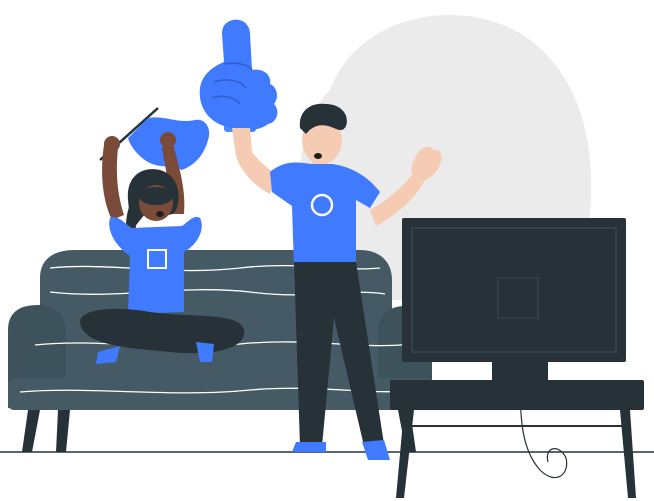  What do you see at coordinates (517, 439) in the screenshot?
I see `tv-stand` at bounding box center [517, 439].